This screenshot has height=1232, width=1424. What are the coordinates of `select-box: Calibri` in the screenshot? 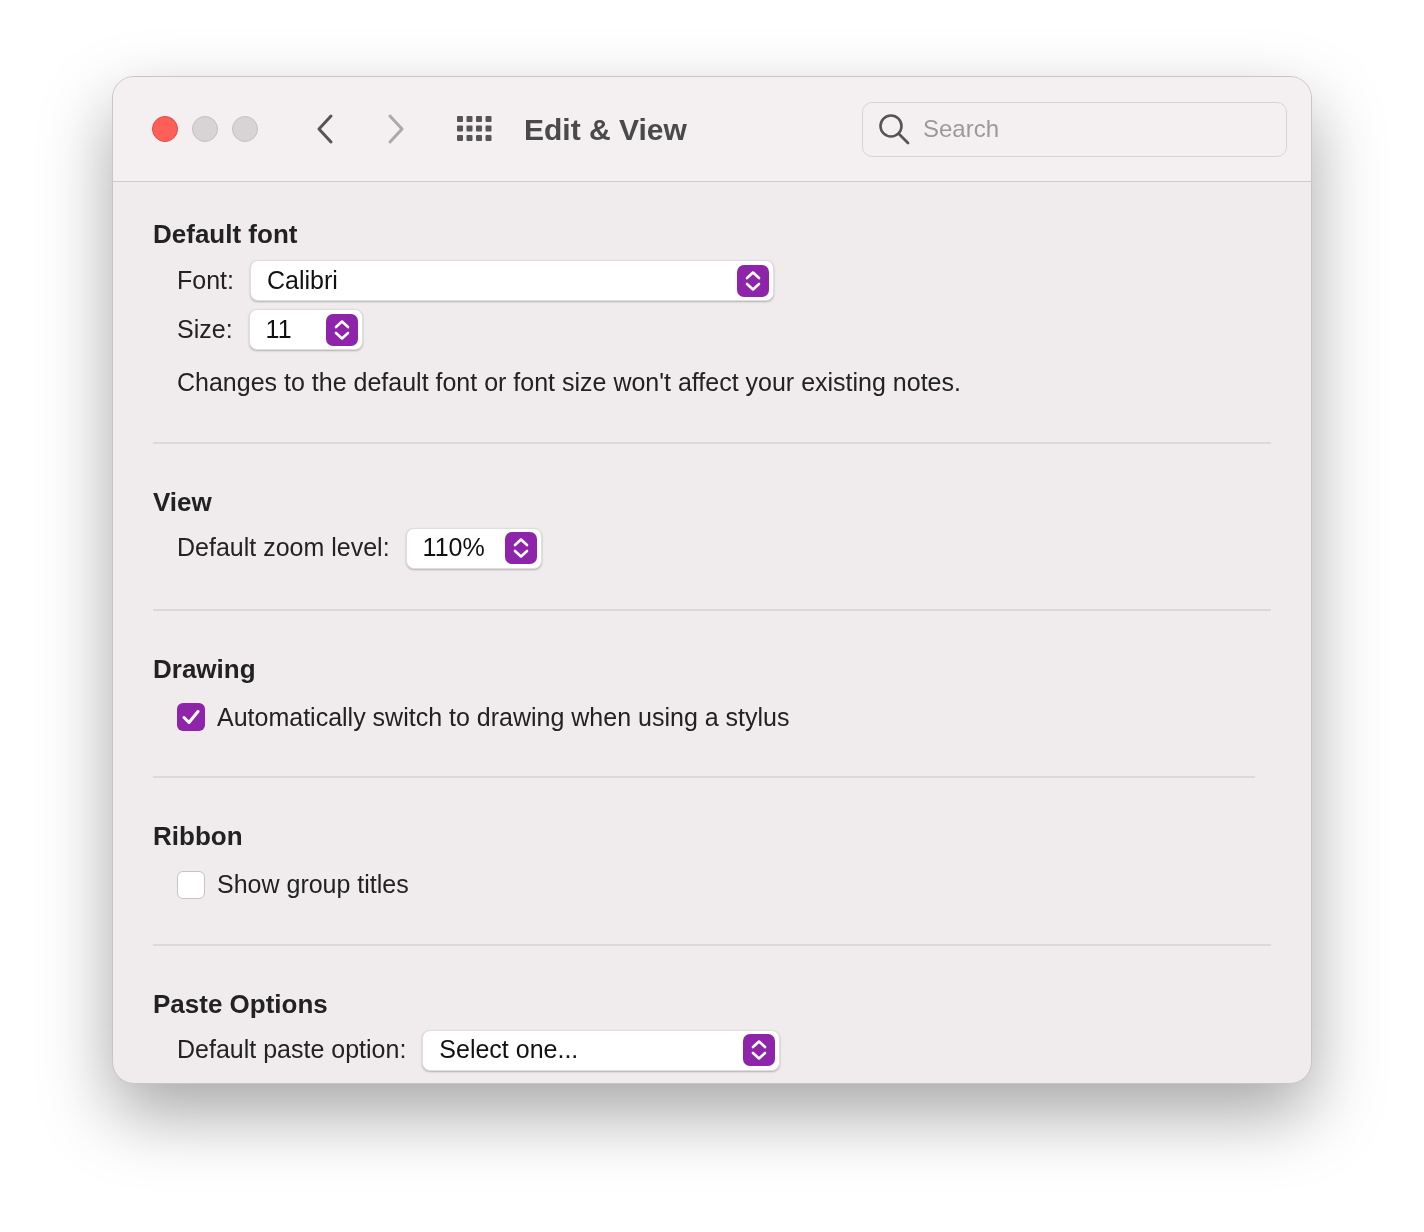 It's located at (512, 280).